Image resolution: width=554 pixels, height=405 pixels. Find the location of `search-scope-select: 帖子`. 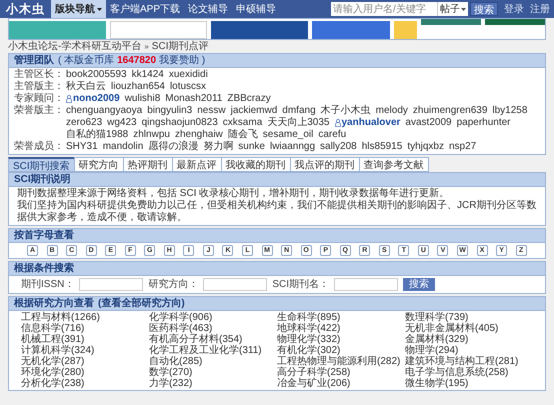

search-scope-select: 帖子 is located at coordinates (452, 9).